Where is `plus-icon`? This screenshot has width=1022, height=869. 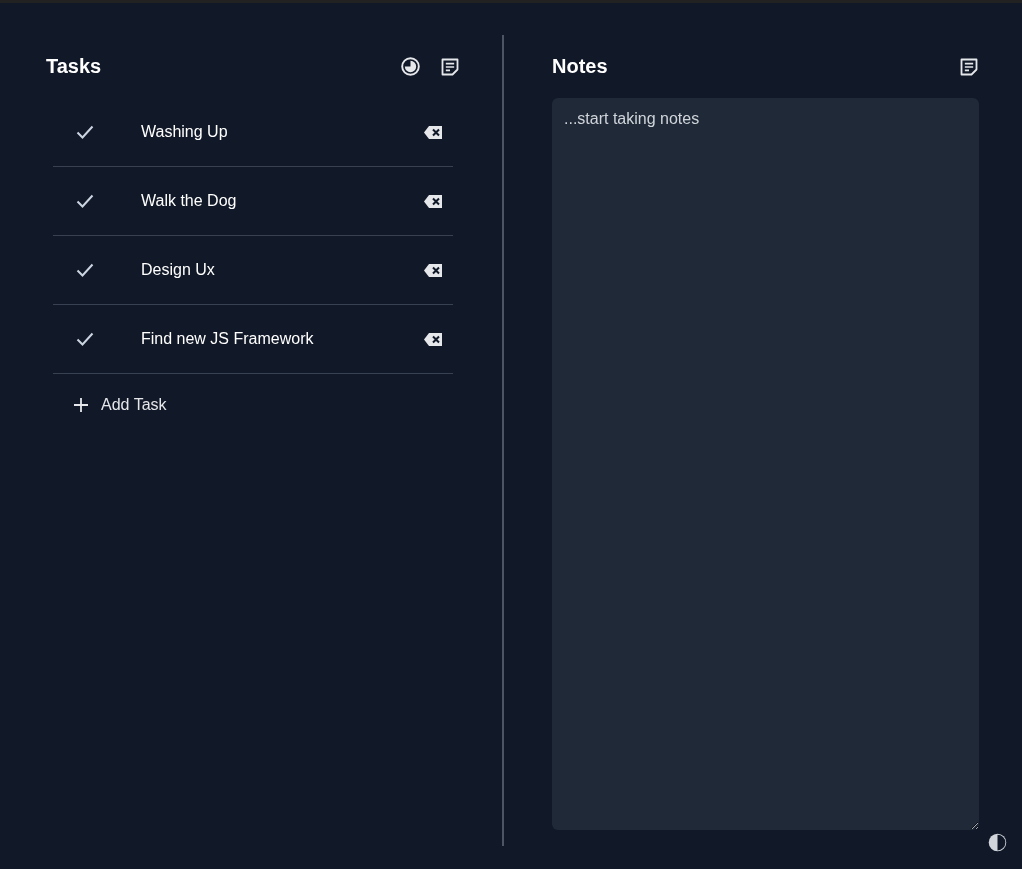
plus-icon is located at coordinates (81, 405).